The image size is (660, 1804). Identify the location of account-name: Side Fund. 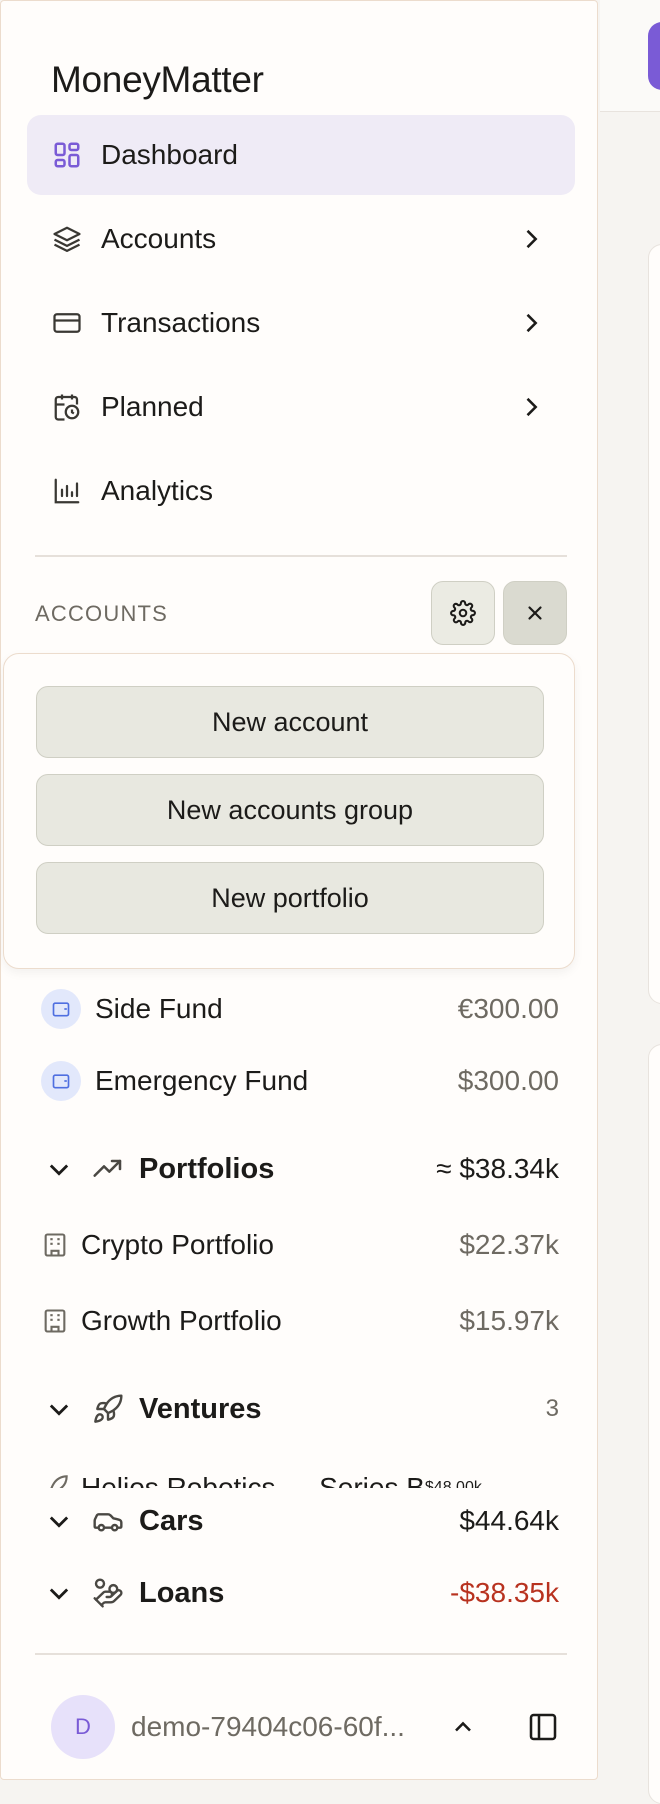
(159, 1008).